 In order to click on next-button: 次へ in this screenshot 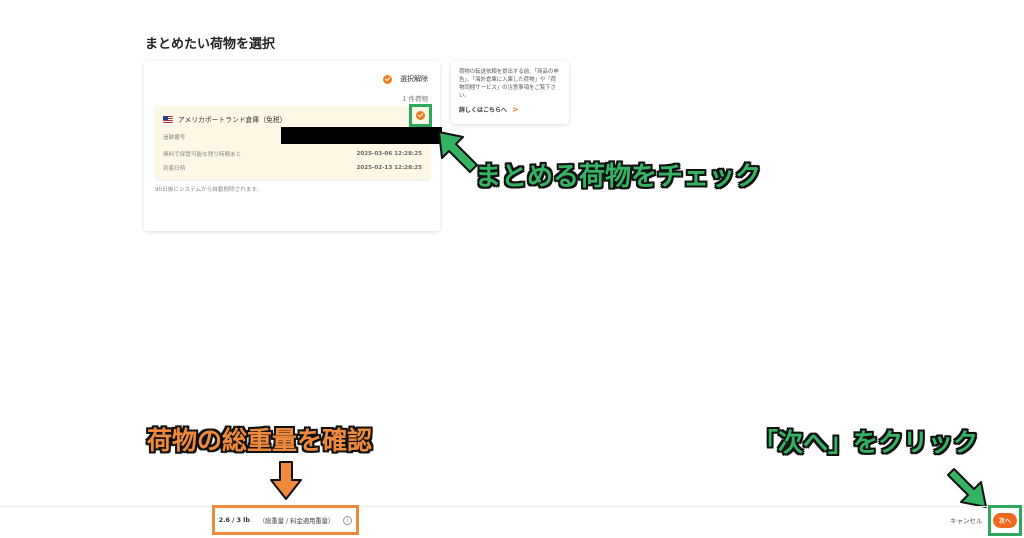, I will do `click(1005, 520)`.